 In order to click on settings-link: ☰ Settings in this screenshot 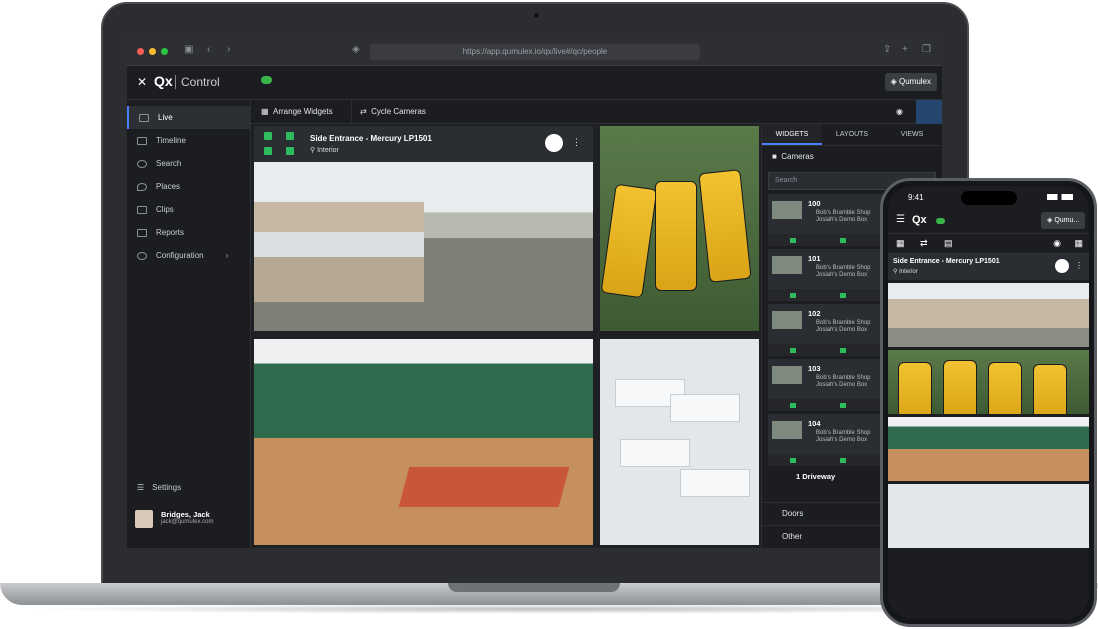, I will do `click(159, 487)`.